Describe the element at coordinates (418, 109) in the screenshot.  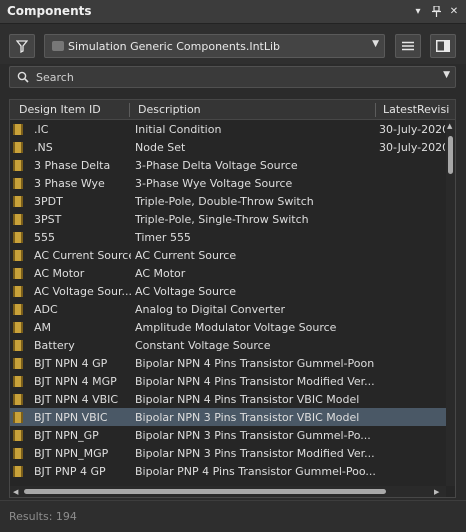
I see `column-header-latest-revision: LatestRevisi` at that location.